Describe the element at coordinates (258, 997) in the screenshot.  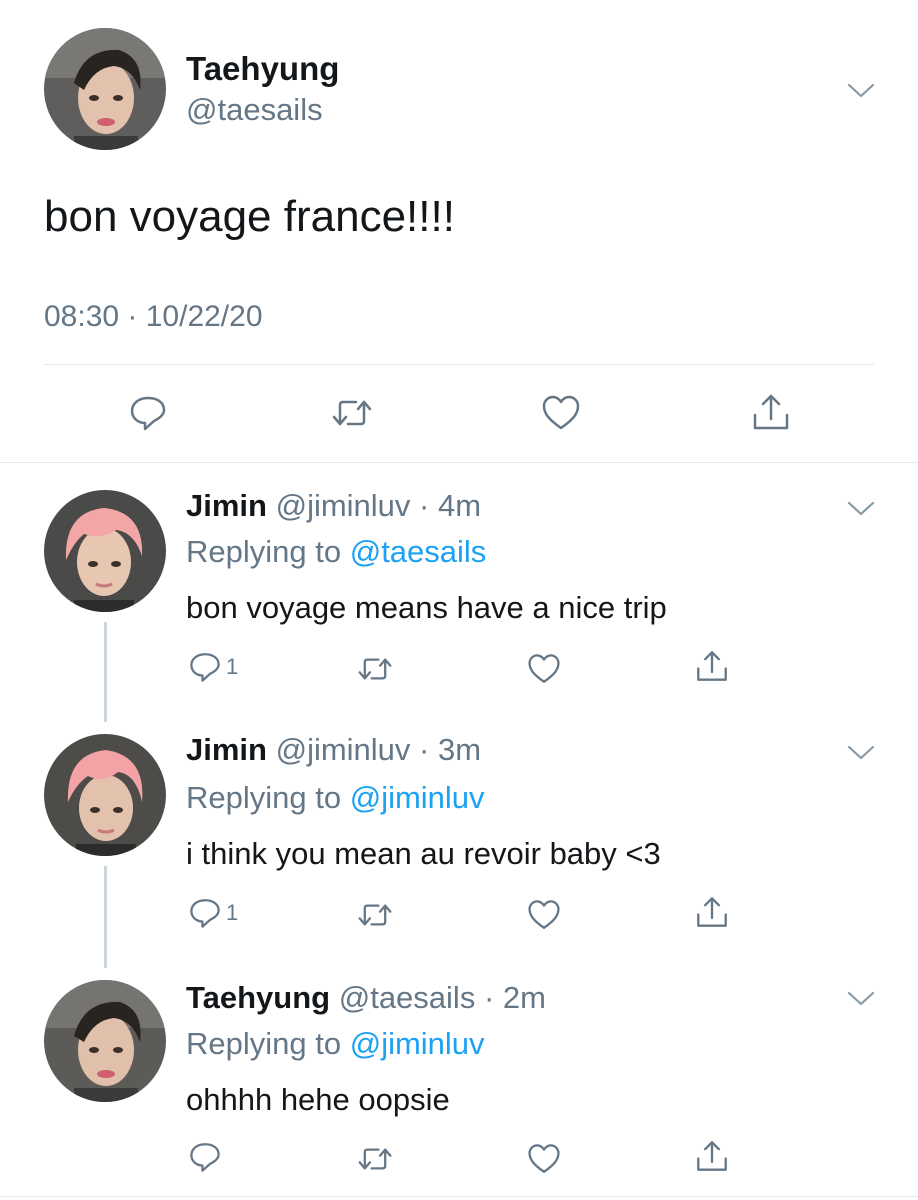
I see `reply-author-name: Taehyung` at that location.